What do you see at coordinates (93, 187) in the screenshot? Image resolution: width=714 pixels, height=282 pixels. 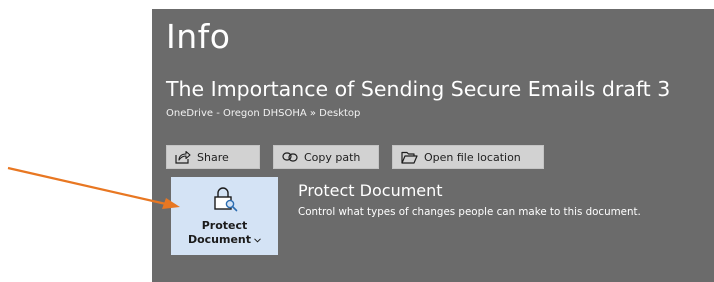 I see `annotation-arrow` at bounding box center [93, 187].